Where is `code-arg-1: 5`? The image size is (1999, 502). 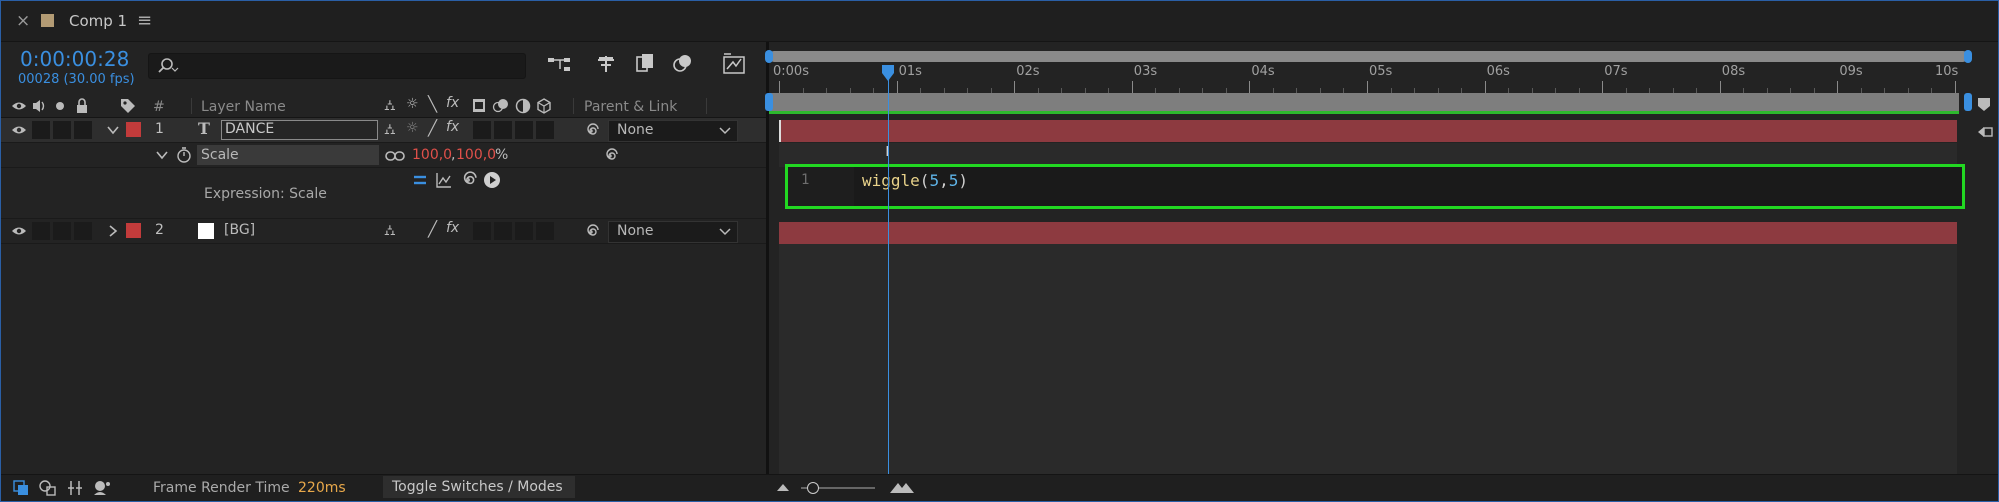
code-arg-1: 5 is located at coordinates (934, 180).